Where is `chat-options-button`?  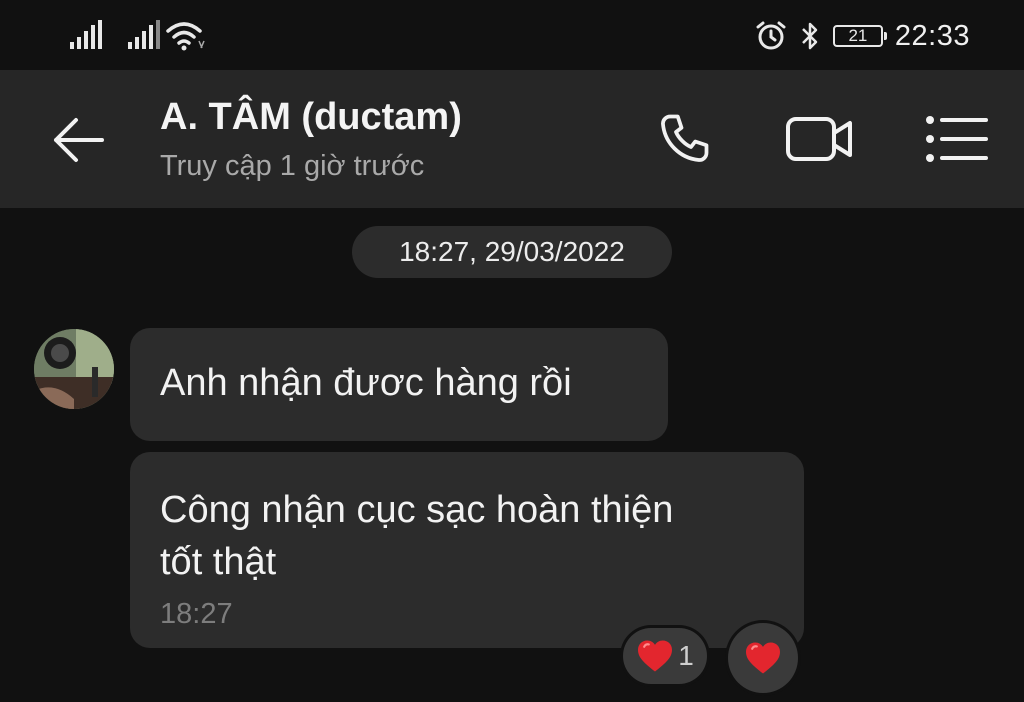 chat-options-button is located at coordinates (956, 139).